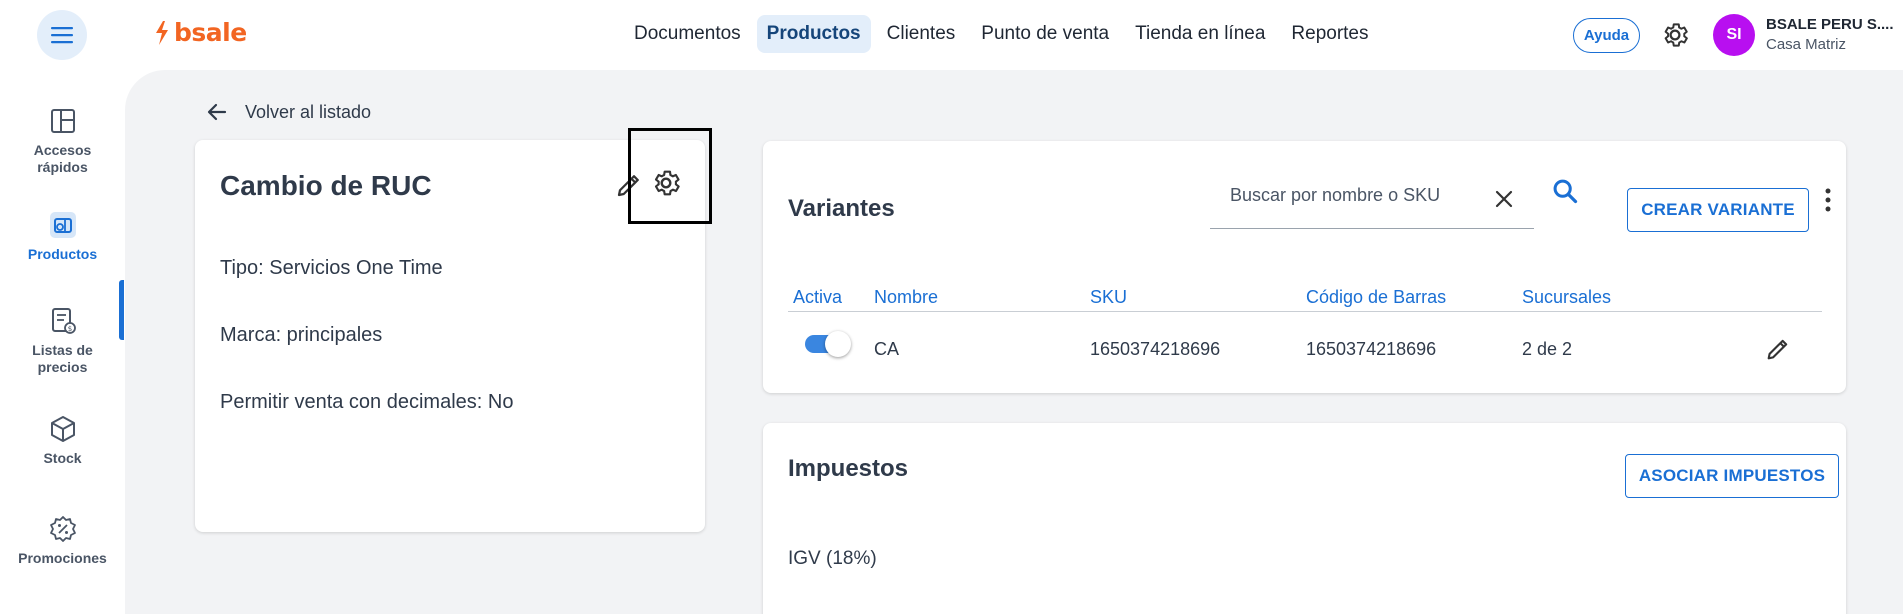 The height and width of the screenshot is (614, 1903). I want to click on sidebar-item-label: Promociones, so click(62, 558).